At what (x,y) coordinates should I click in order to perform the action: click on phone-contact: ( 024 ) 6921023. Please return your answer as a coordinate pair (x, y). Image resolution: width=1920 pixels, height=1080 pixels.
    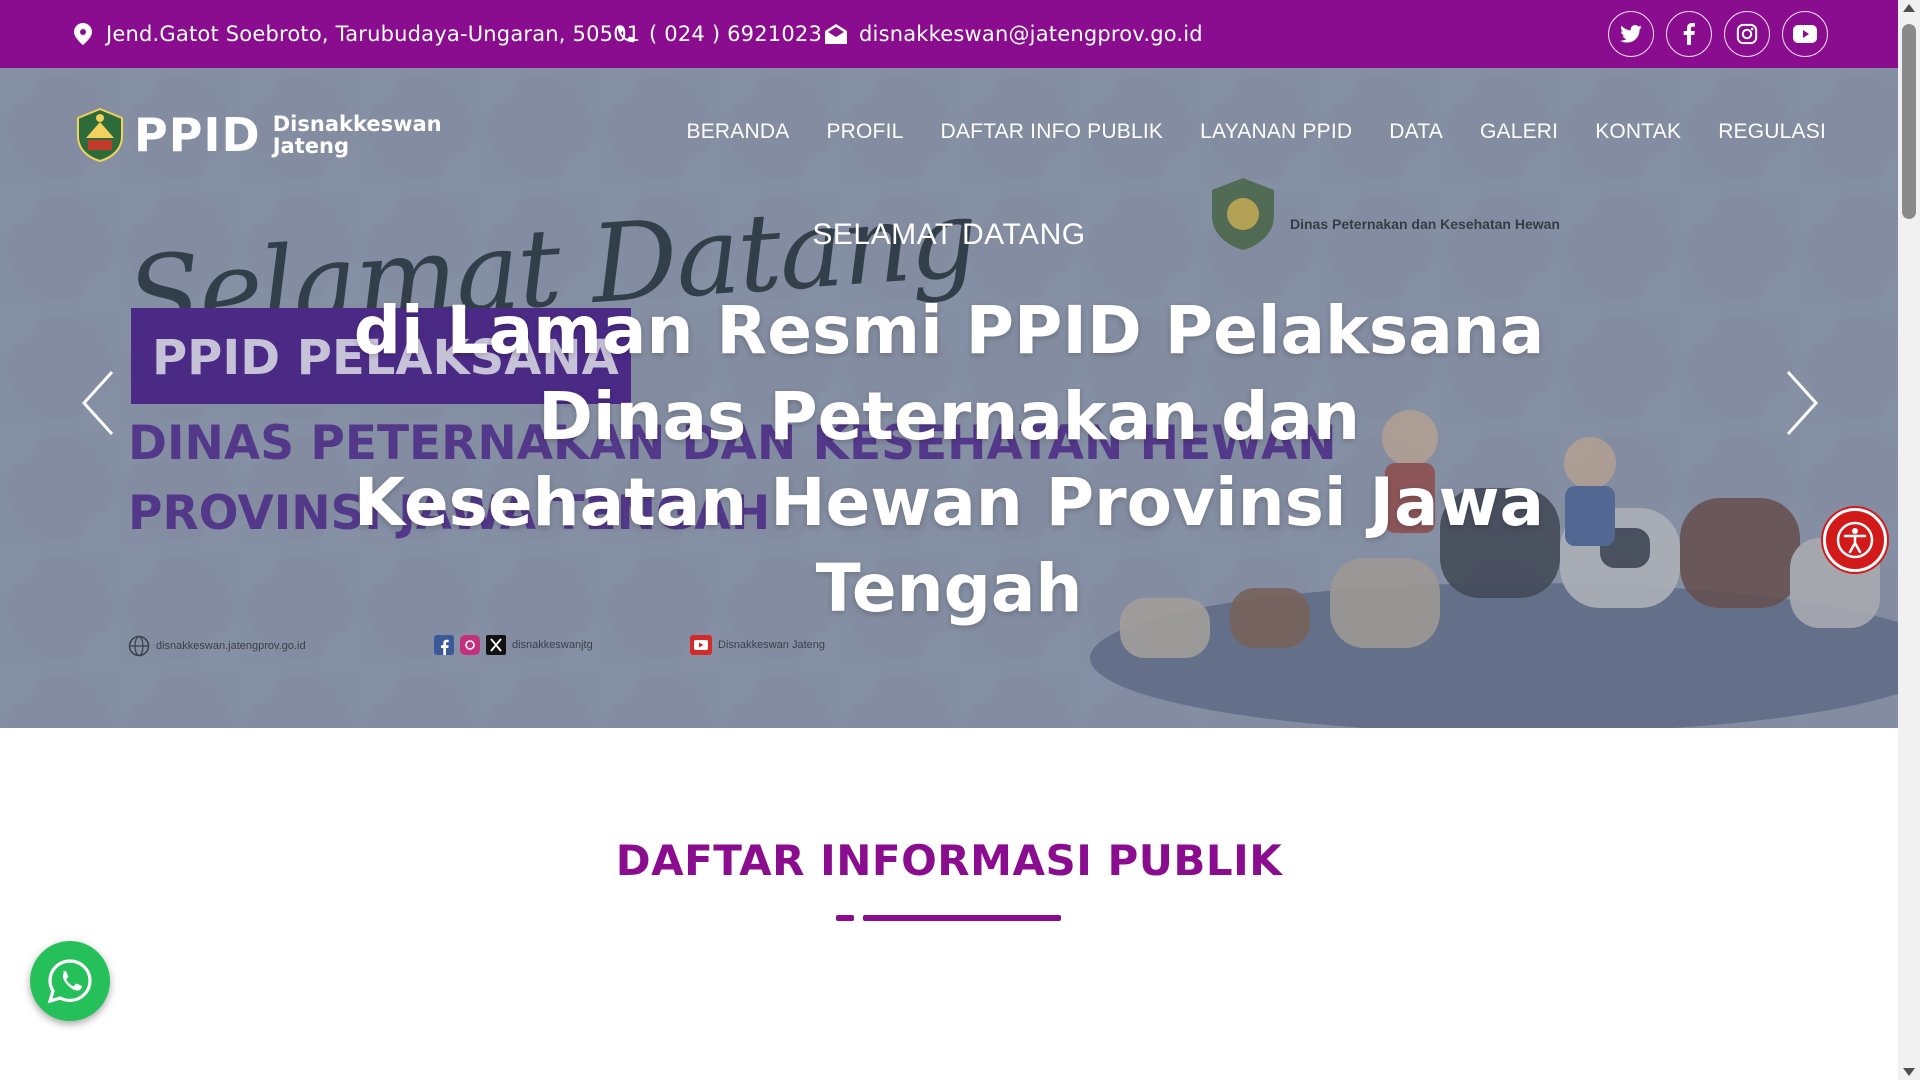
    Looking at the image, I should click on (718, 34).